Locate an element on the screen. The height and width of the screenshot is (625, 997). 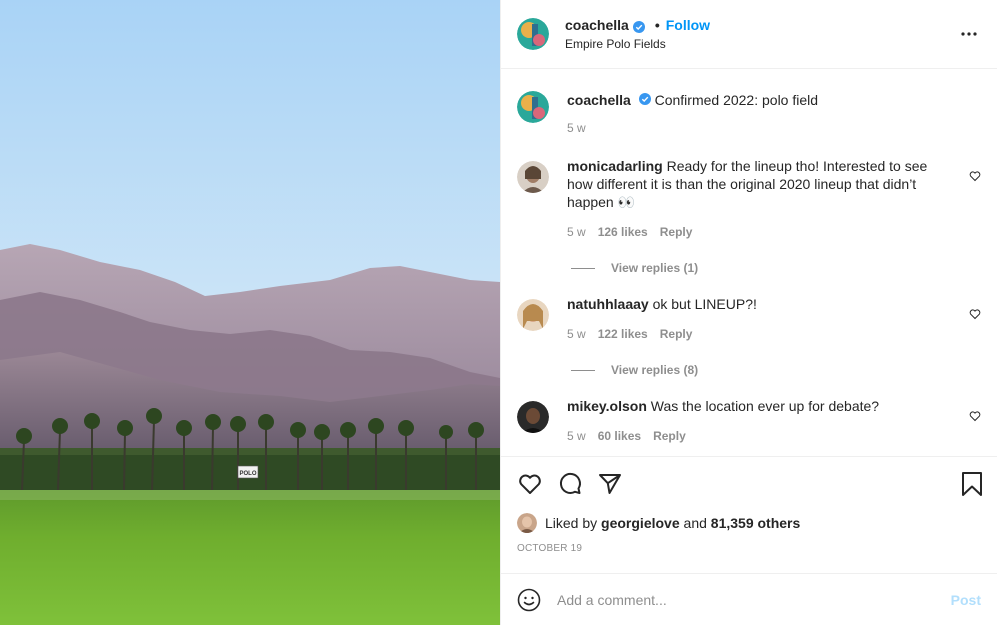
author-avatar is located at coordinates (533, 34).